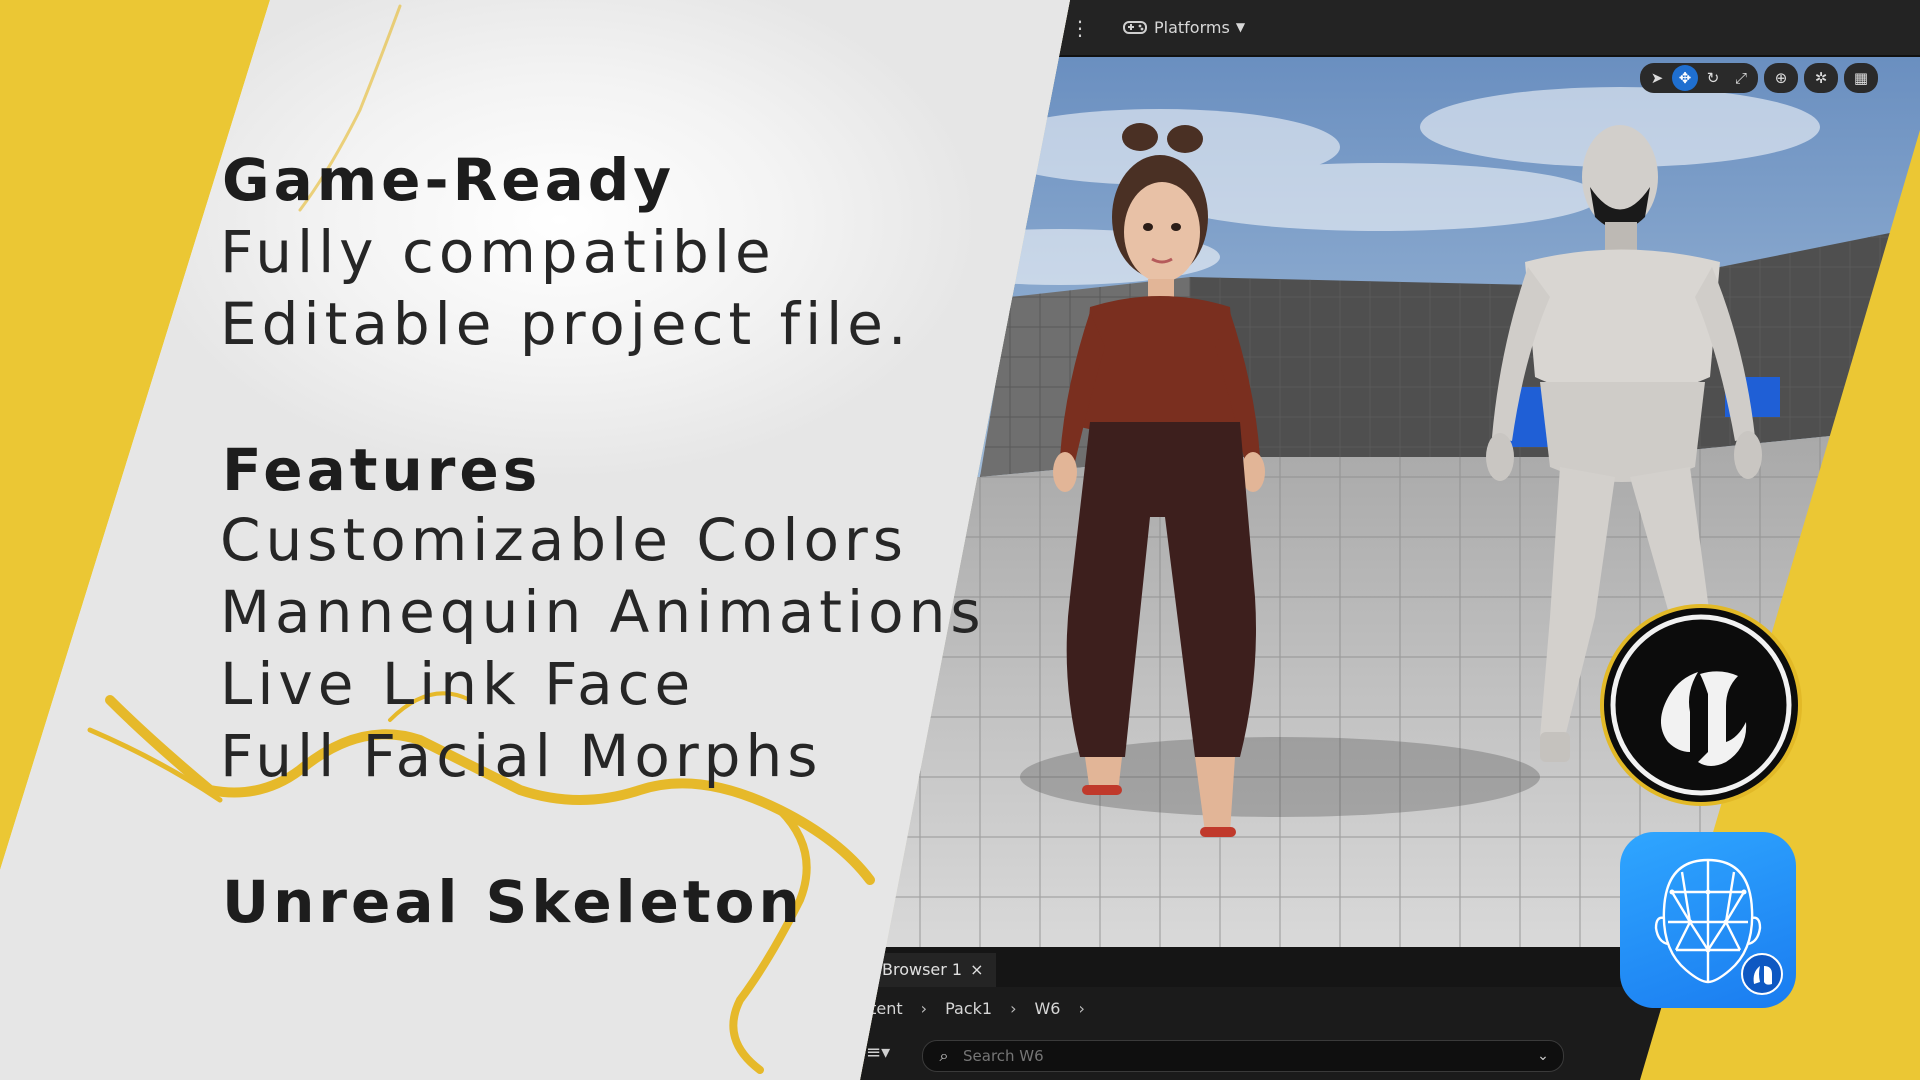 This screenshot has height=1080, width=1920. I want to click on headline-line: Fully compatible, so click(498, 252).